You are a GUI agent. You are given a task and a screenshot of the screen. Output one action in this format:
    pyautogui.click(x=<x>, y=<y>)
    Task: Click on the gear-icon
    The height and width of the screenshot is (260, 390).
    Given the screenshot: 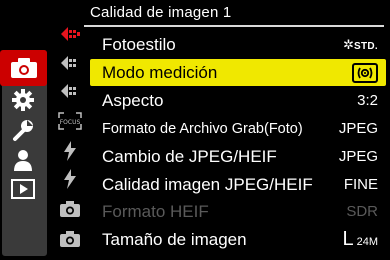 What is the action you would take?
    pyautogui.click(x=22, y=100)
    